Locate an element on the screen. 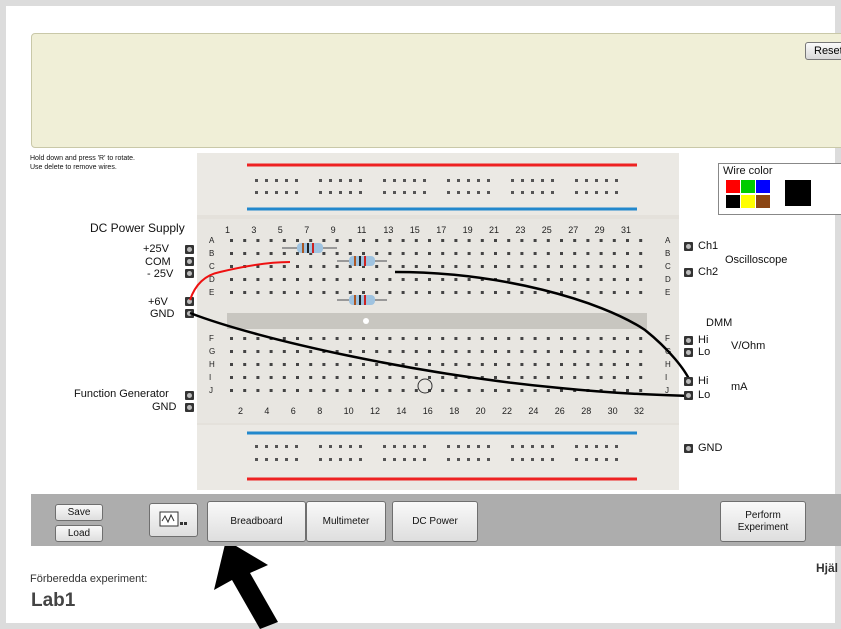  label-lo-ma: Lo is located at coordinates (704, 395).